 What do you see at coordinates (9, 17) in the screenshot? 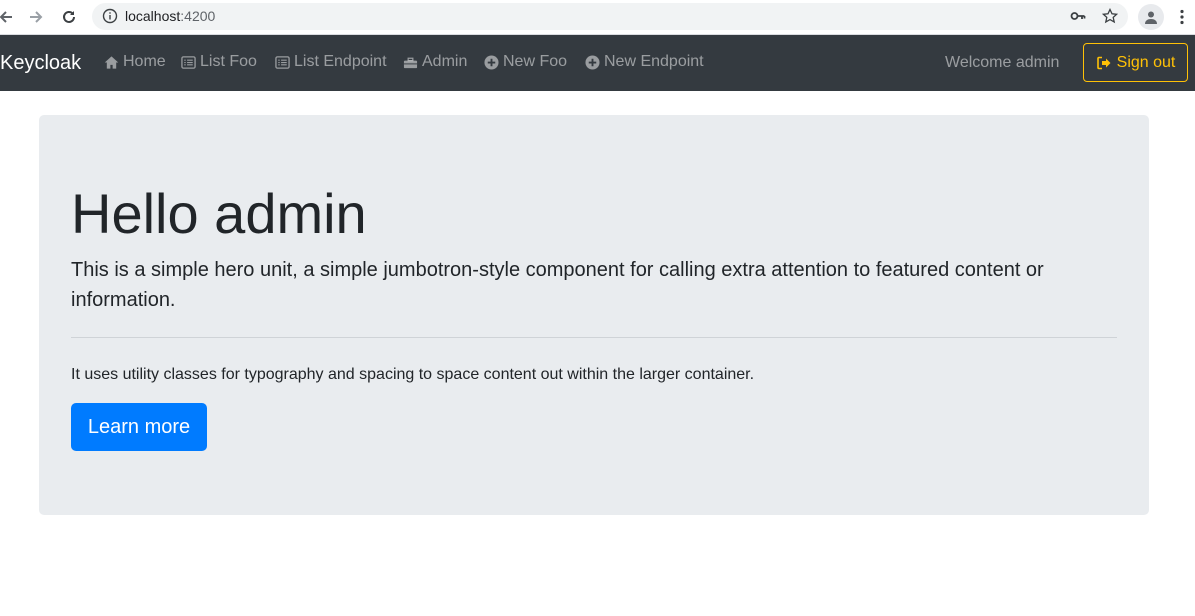
I see `back-icon` at bounding box center [9, 17].